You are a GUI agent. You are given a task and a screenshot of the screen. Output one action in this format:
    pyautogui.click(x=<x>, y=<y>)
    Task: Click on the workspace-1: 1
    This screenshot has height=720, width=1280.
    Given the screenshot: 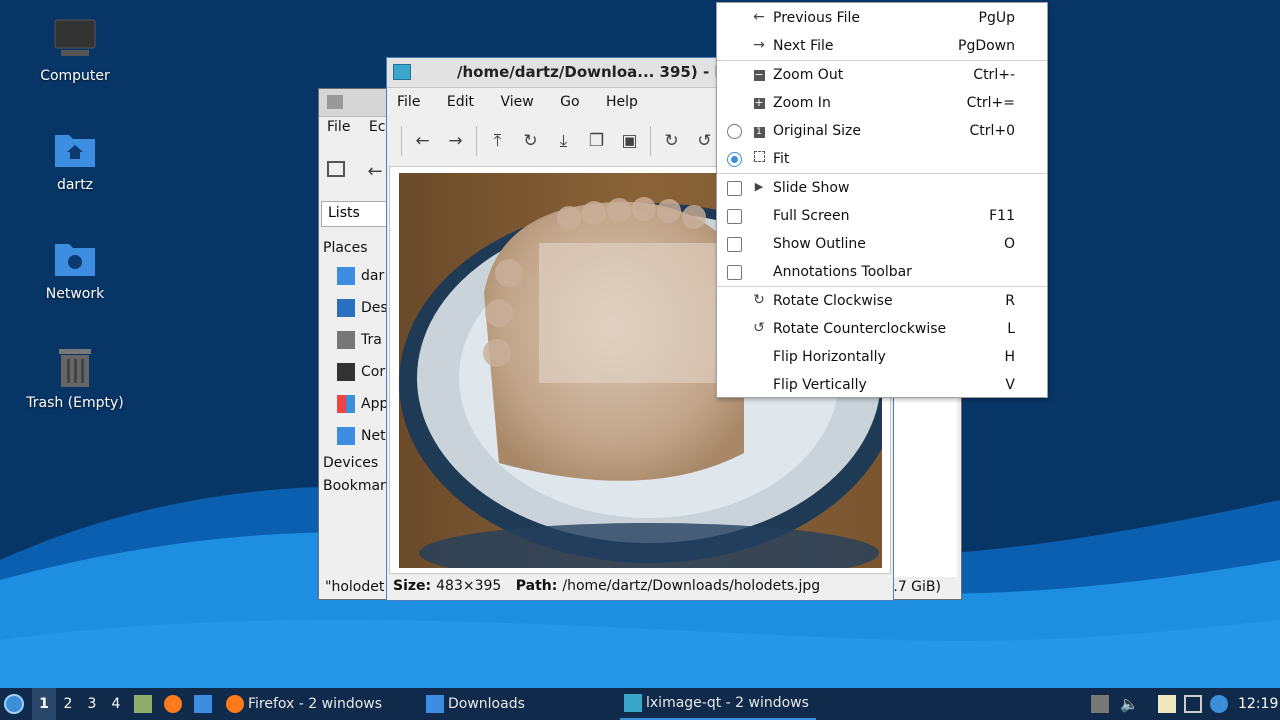 What is the action you would take?
    pyautogui.click(x=44, y=704)
    